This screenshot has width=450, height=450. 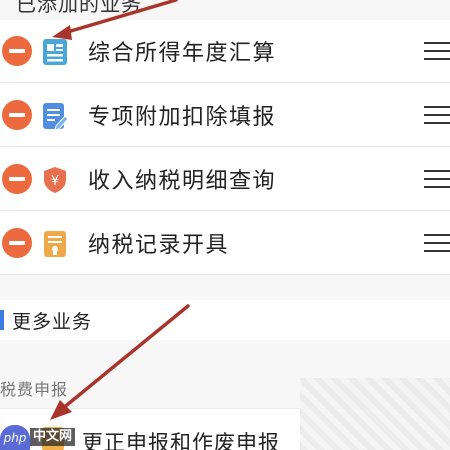 I want to click on tax-record-certificate-icon, so click(x=55, y=244).